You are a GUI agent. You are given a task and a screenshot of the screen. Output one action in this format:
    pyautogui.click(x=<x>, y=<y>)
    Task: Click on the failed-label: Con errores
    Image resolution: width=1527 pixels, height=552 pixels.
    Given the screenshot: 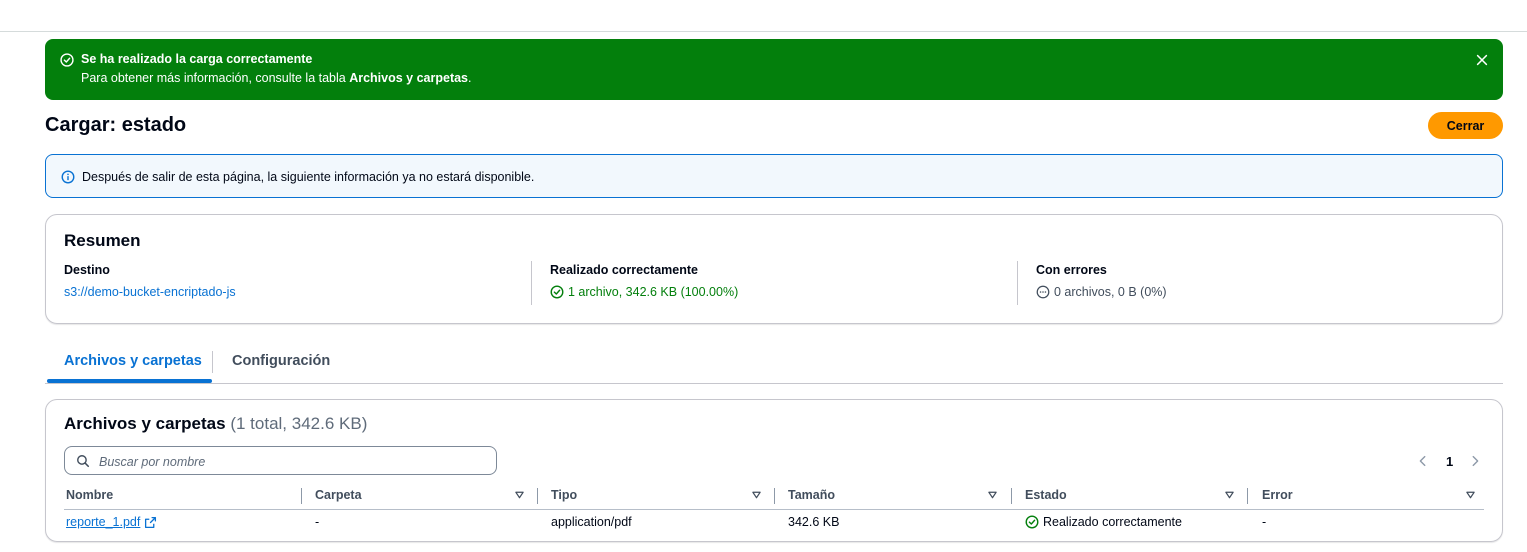 What is the action you would take?
    pyautogui.click(x=1071, y=270)
    